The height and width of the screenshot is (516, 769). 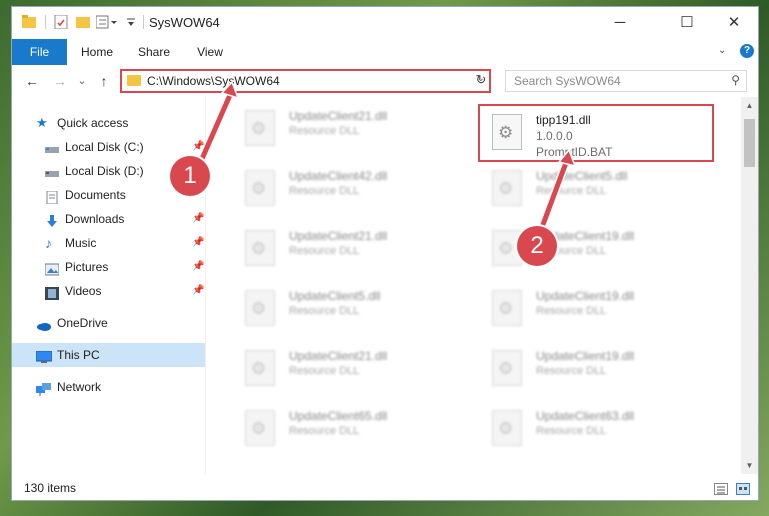 I want to click on annotation-step-1: 1, so click(x=190, y=176).